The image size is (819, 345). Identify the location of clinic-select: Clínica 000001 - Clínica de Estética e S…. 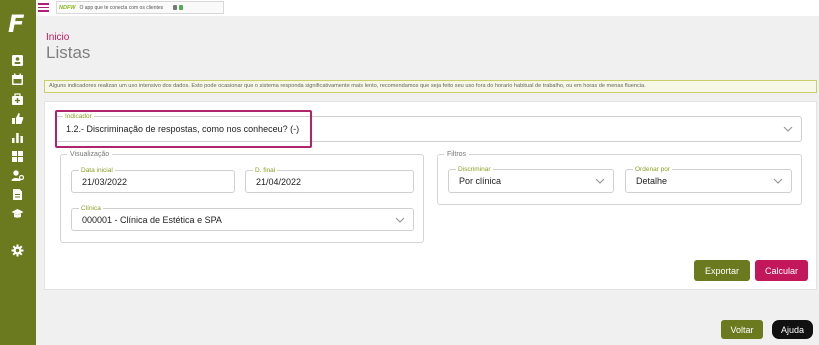
(242, 218).